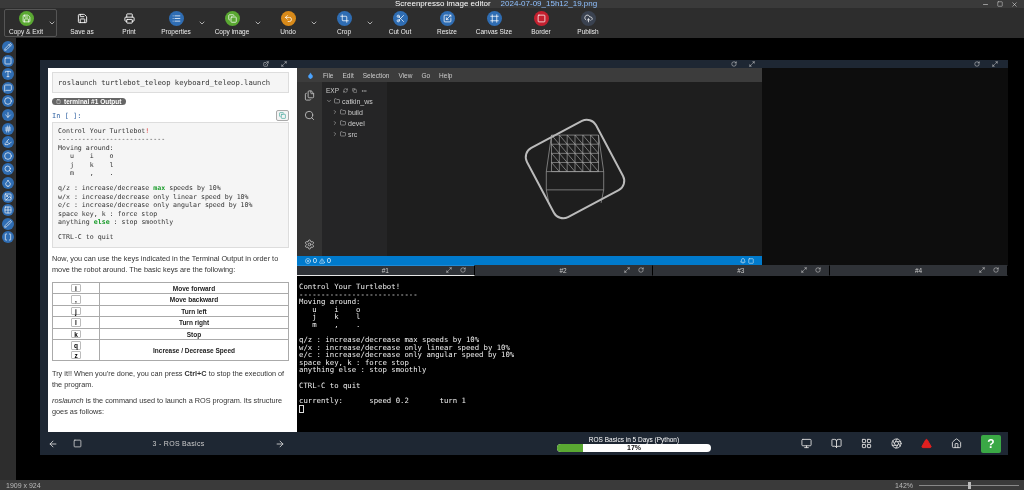 The width and height of the screenshot is (1024, 490). Describe the element at coordinates (301, 408) in the screenshot. I see `cursor-icon` at that location.